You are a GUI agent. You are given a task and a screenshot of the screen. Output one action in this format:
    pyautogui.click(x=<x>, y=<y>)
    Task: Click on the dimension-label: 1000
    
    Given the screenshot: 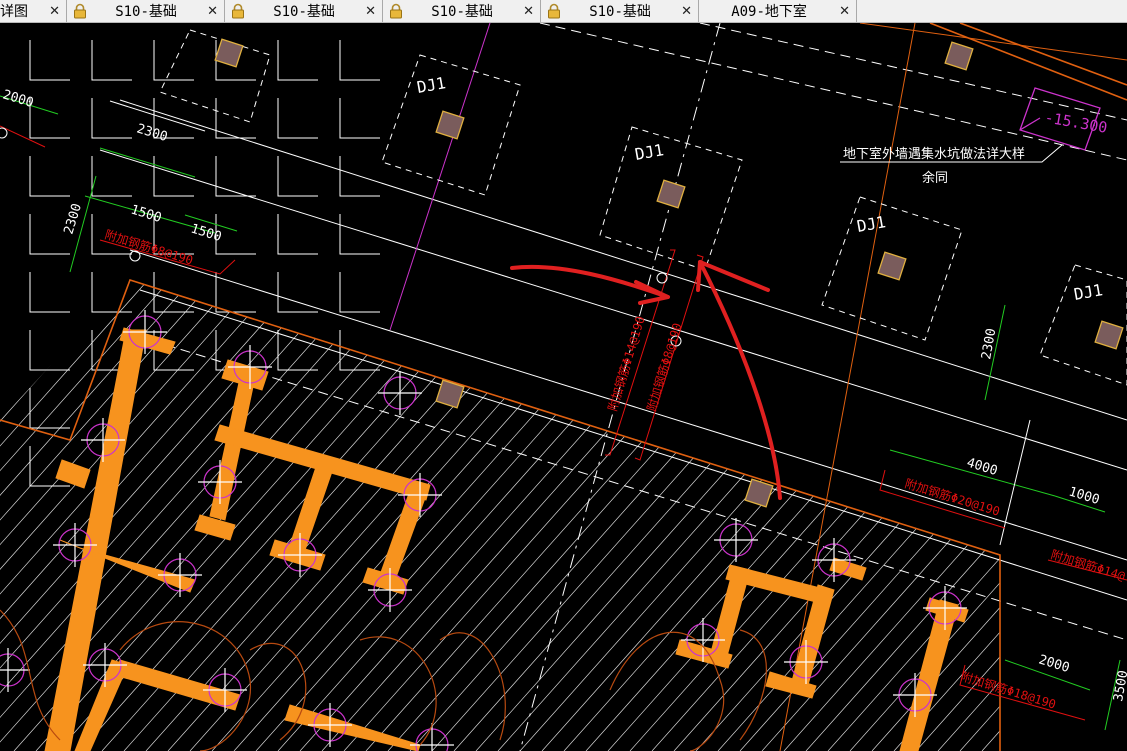 What is the action you would take?
    pyautogui.click(x=1084, y=495)
    